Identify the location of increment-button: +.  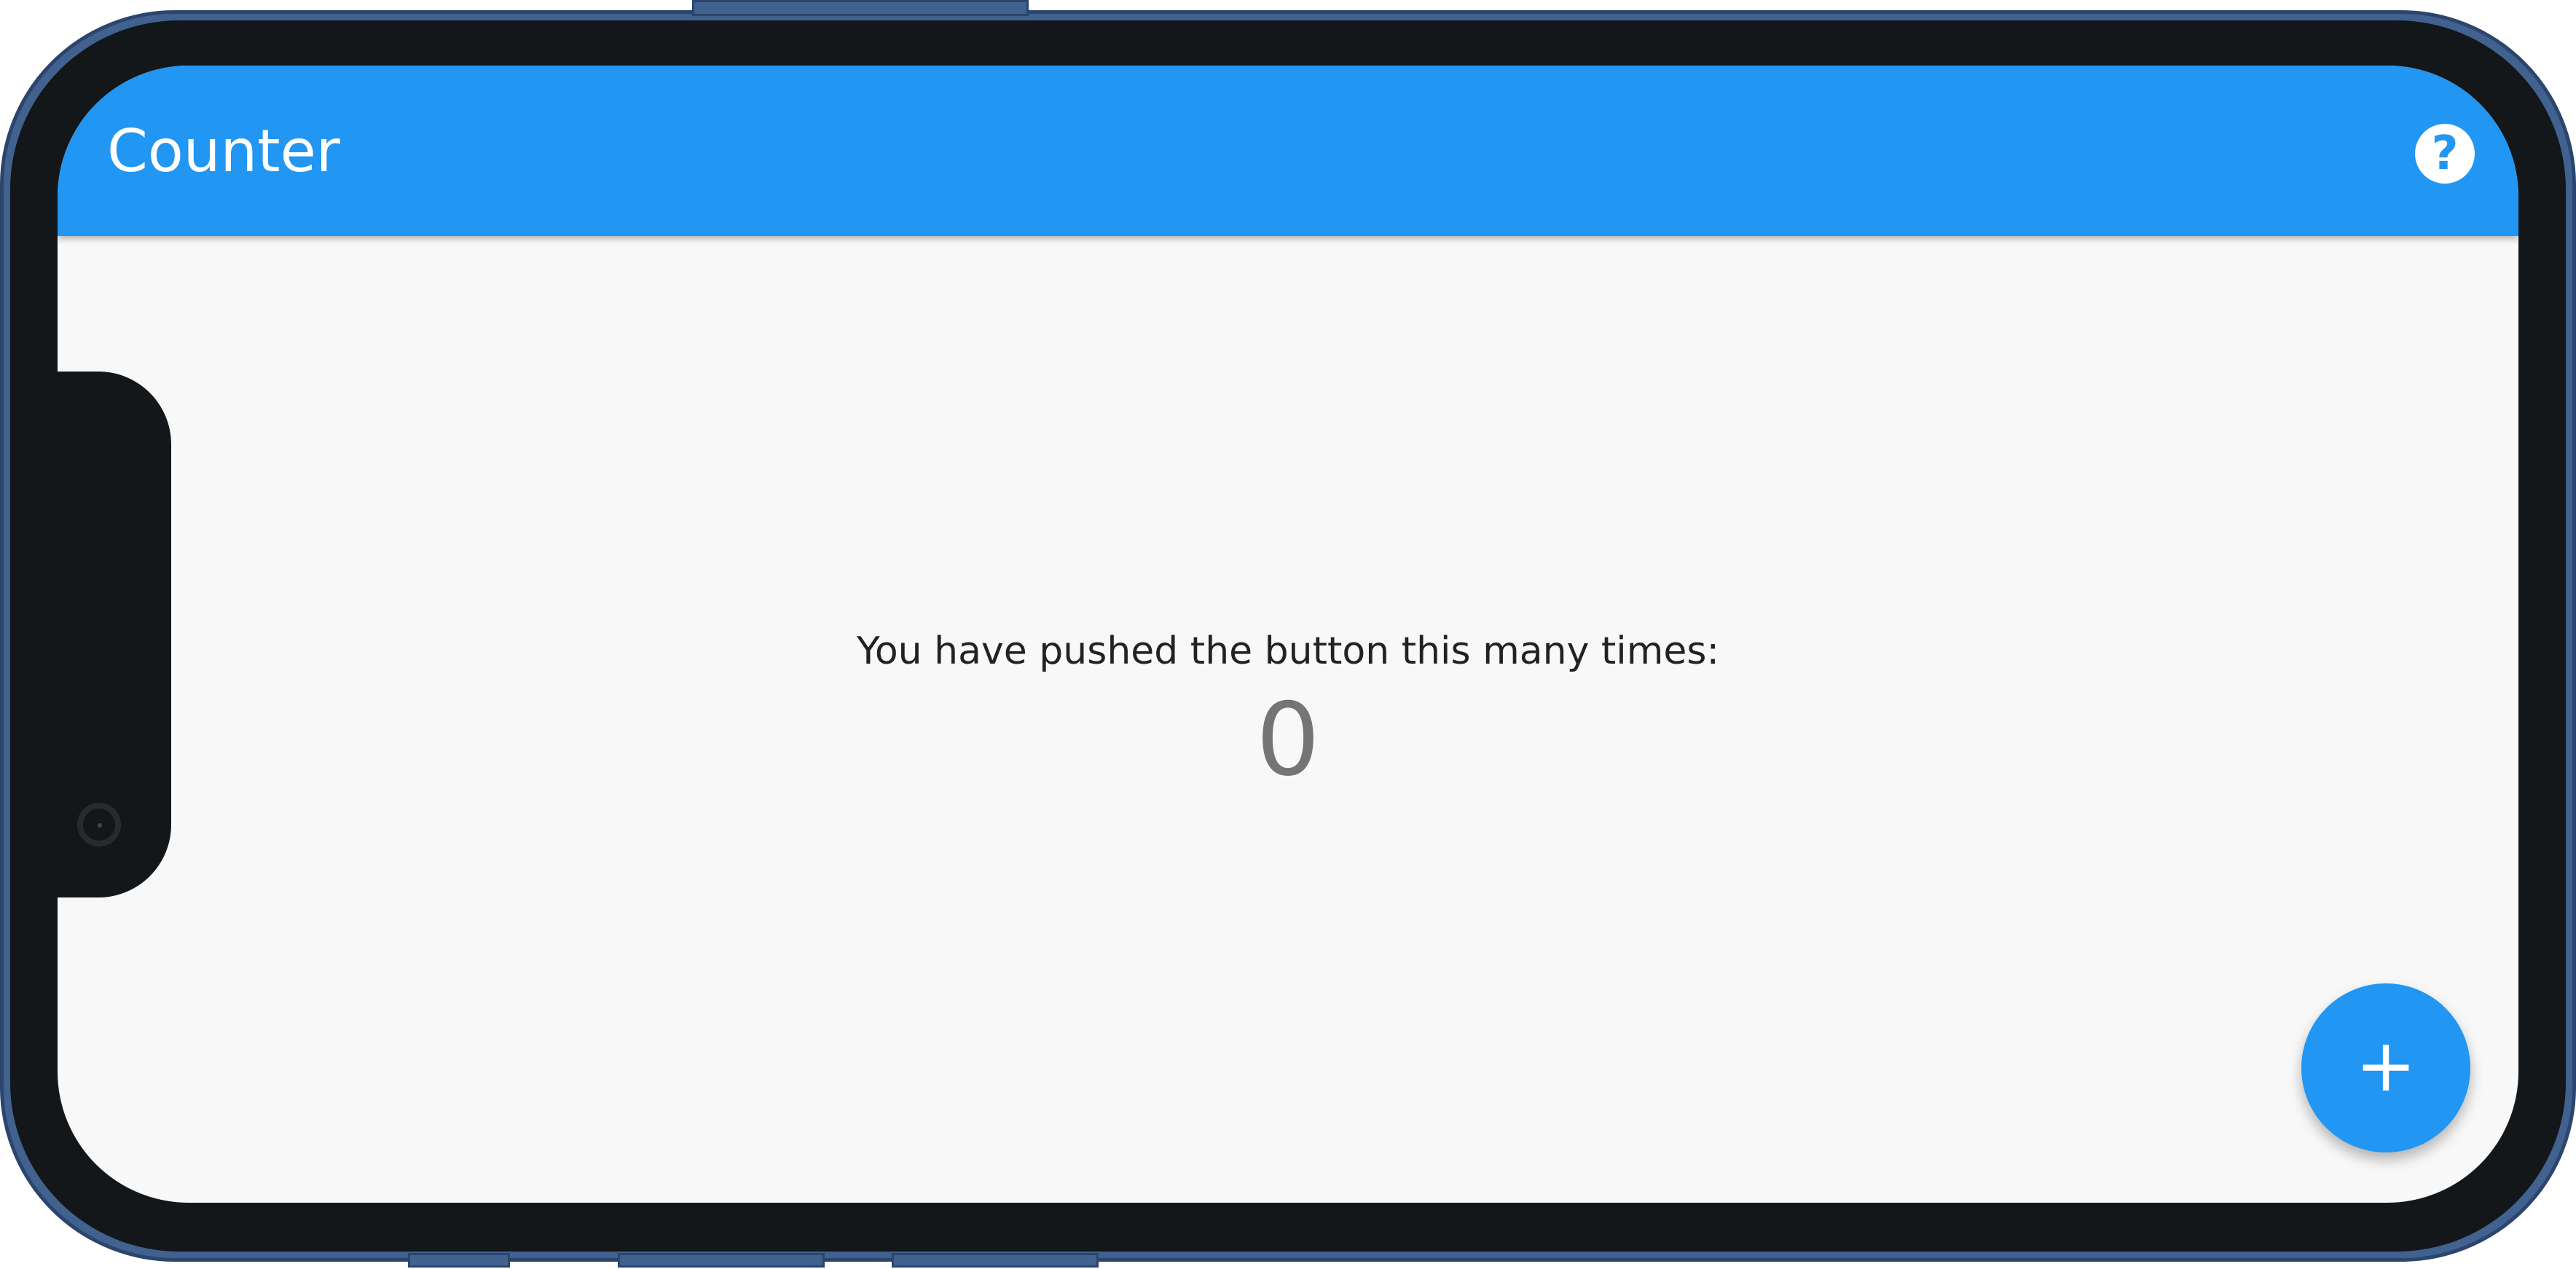
(2385, 1067).